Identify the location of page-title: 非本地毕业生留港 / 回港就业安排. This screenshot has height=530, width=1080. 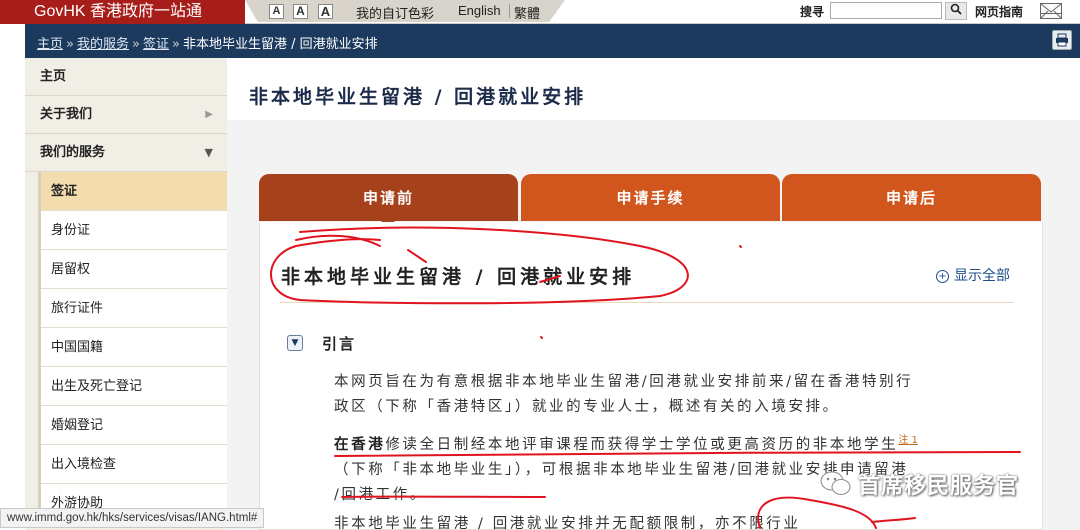
(418, 97).